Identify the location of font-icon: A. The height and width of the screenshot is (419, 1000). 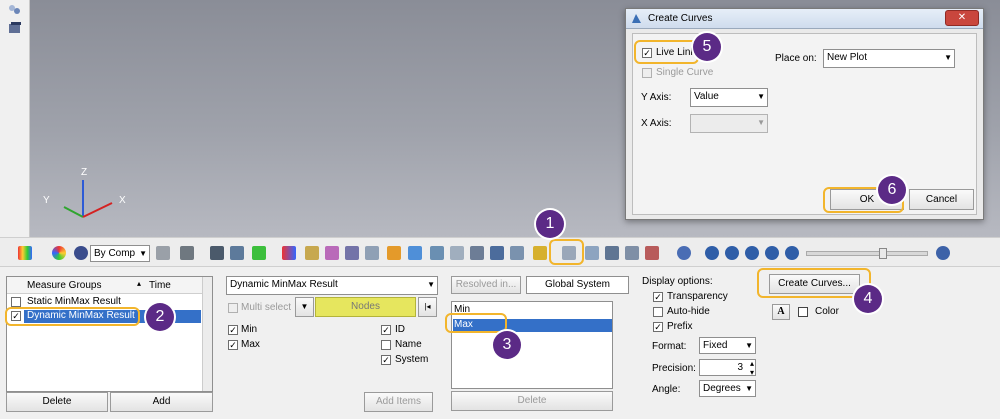
(781, 311).